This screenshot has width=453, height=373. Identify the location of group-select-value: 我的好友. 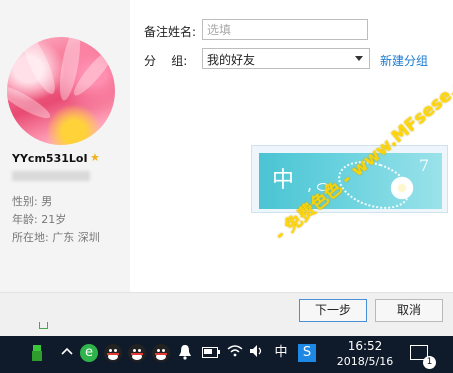
(231, 60).